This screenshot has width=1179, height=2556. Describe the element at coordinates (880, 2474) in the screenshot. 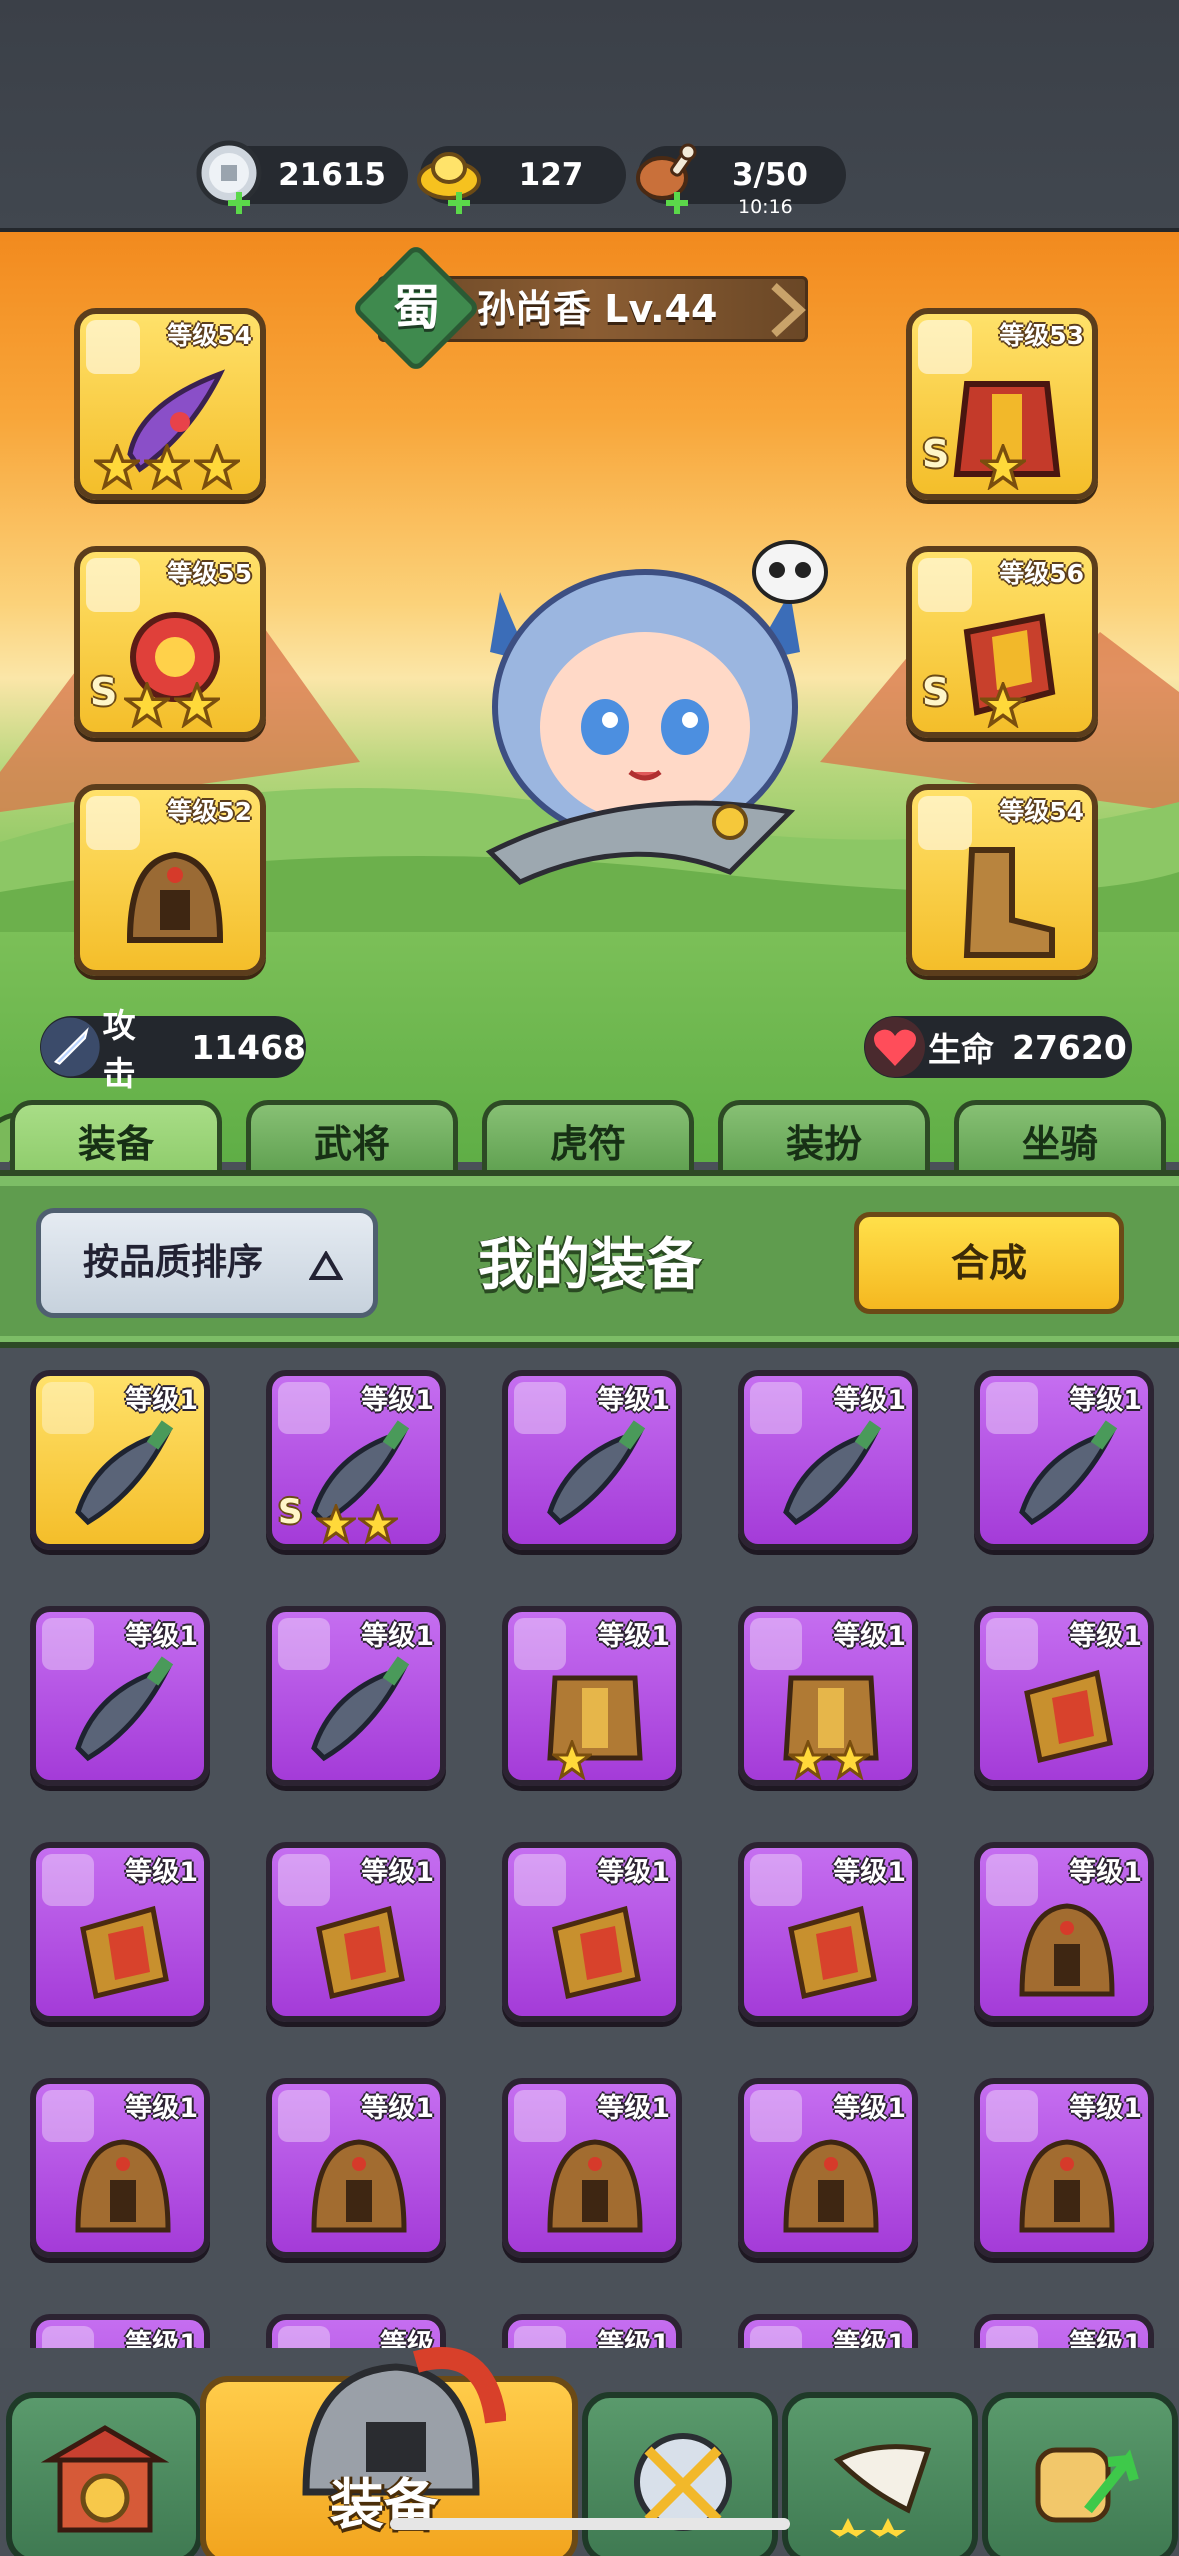

I see `nav-summon-button` at that location.